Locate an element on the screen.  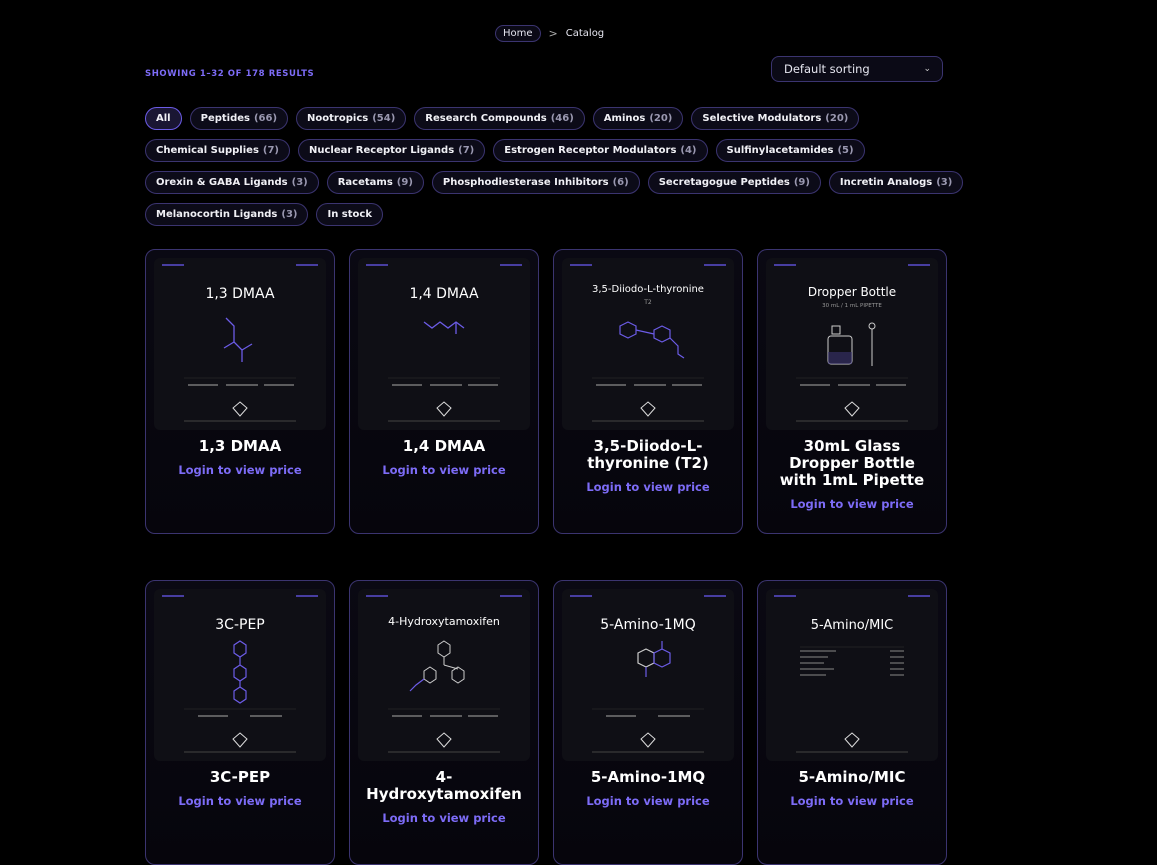
chip-label: Racetams is located at coordinates (365, 182).